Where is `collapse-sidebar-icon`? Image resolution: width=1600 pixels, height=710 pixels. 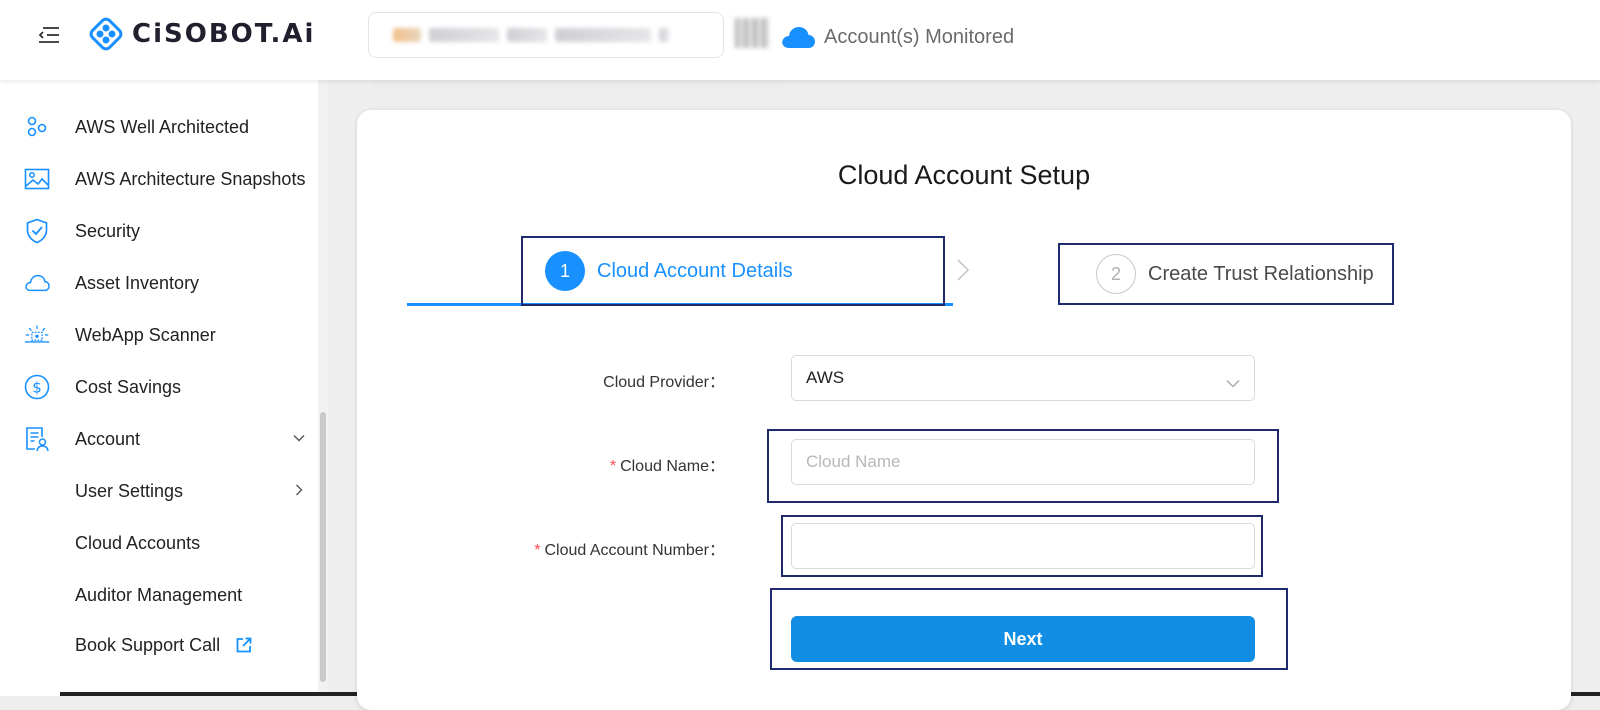
collapse-sidebar-icon is located at coordinates (49, 35).